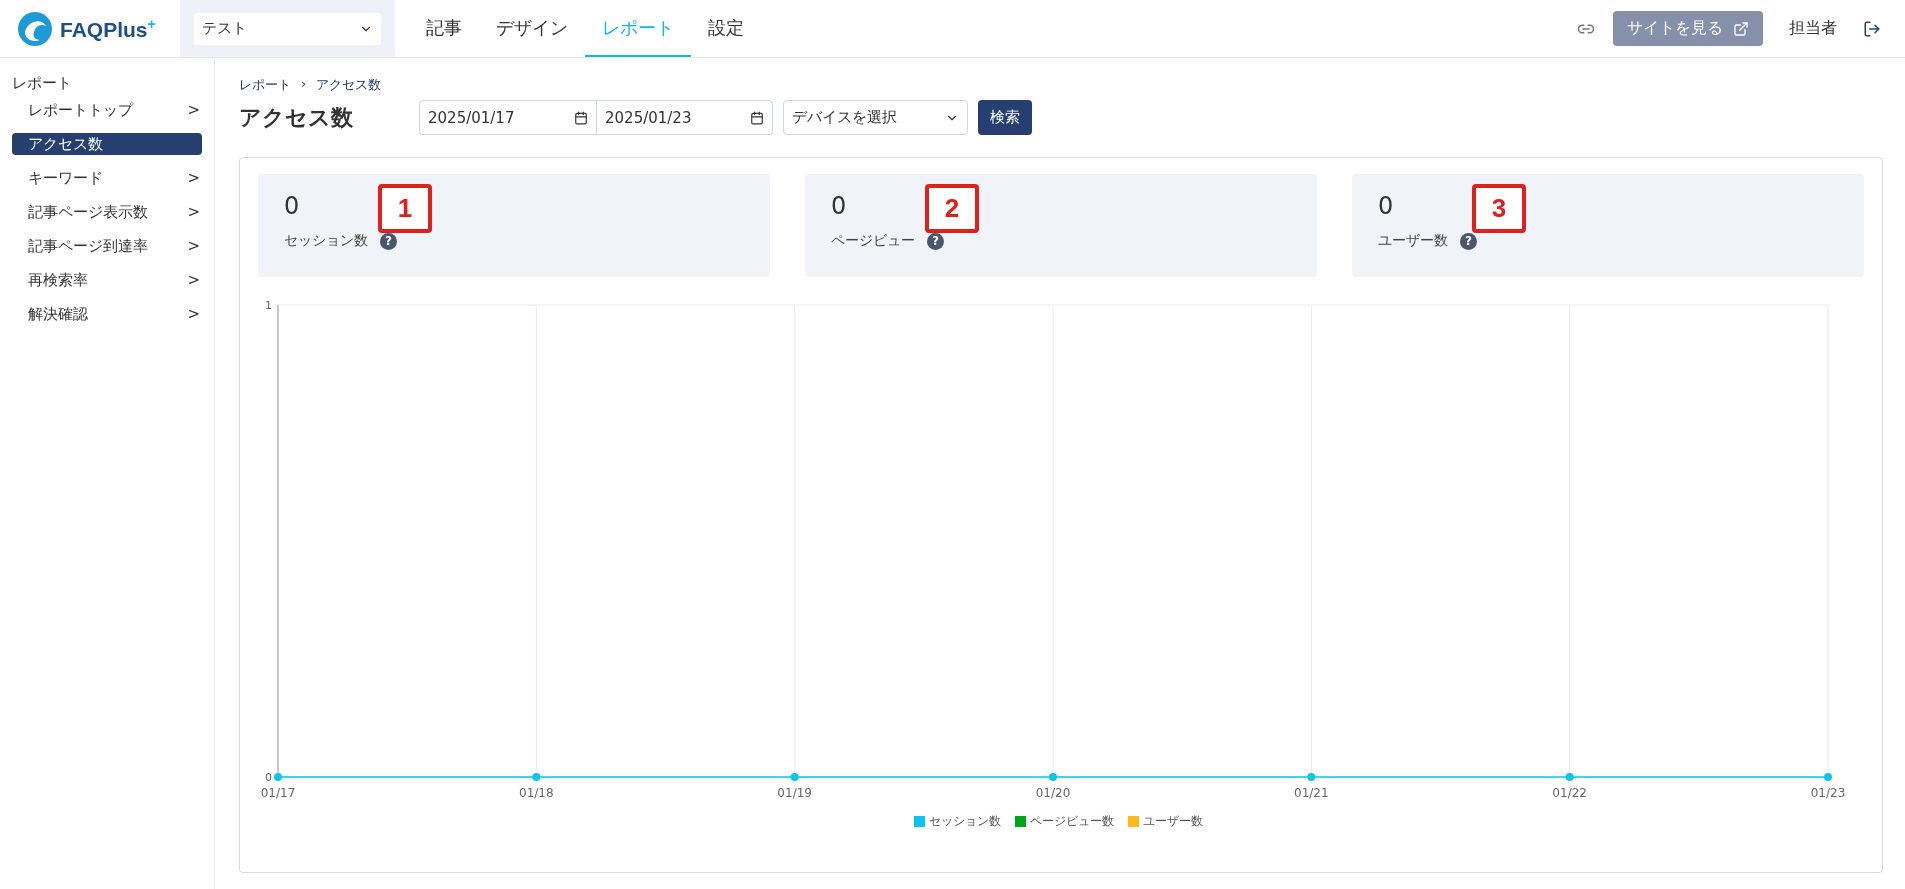  What do you see at coordinates (287, 28) in the screenshot?
I see `site-select: テスト` at bounding box center [287, 28].